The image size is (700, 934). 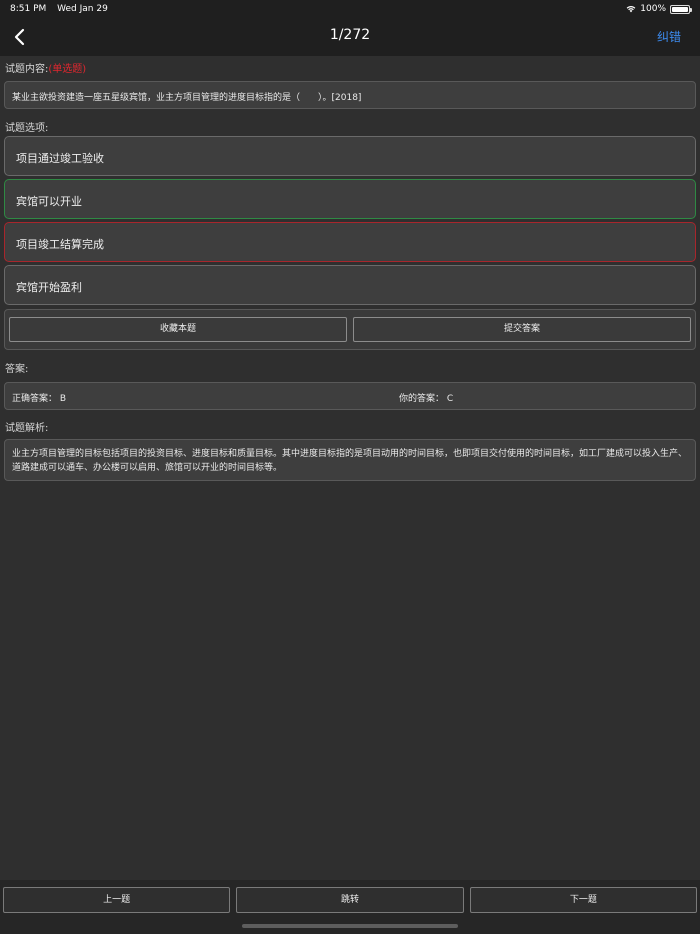 I want to click on options-label: 试题选项:, so click(x=27, y=128).